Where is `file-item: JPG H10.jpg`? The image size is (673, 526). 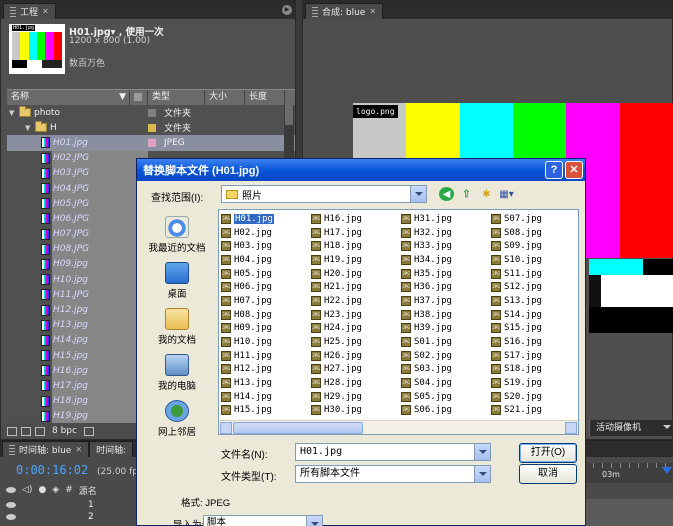
file-item: JPG H10.jpg is located at coordinates (266, 342).